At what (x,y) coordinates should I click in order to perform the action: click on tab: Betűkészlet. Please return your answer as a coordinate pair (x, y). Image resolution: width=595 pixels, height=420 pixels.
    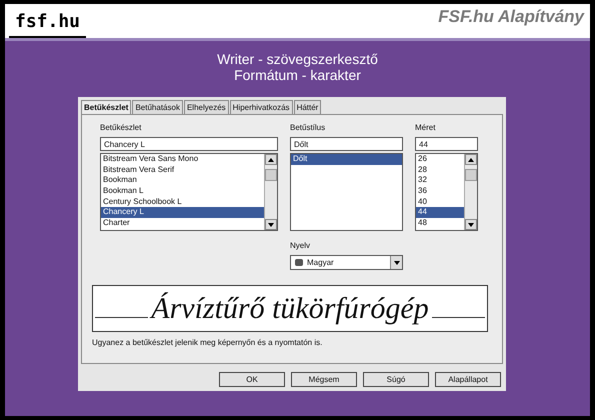
    Looking at the image, I should click on (106, 107).